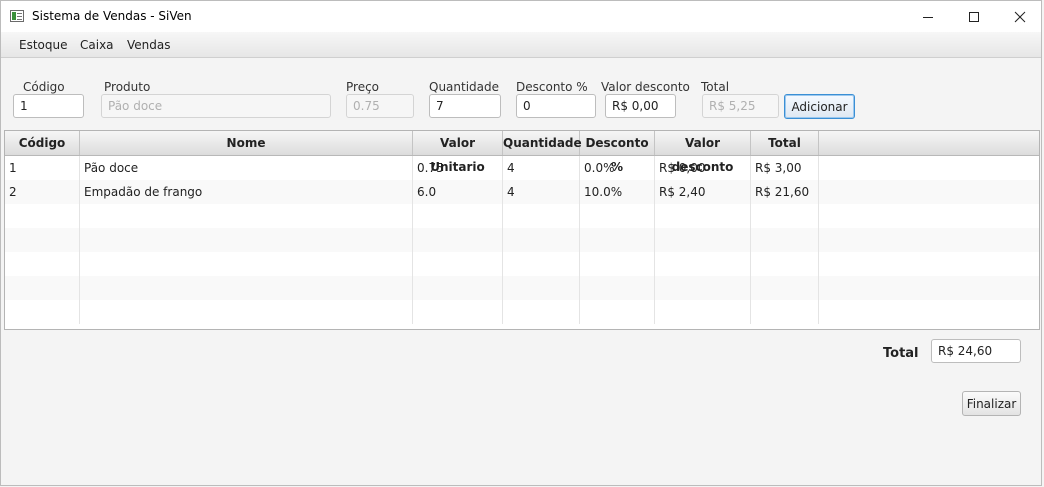 The image size is (1044, 487). What do you see at coordinates (521, 16) in the screenshot?
I see `title-bar: Sistema de Vendas - SiVen` at bounding box center [521, 16].